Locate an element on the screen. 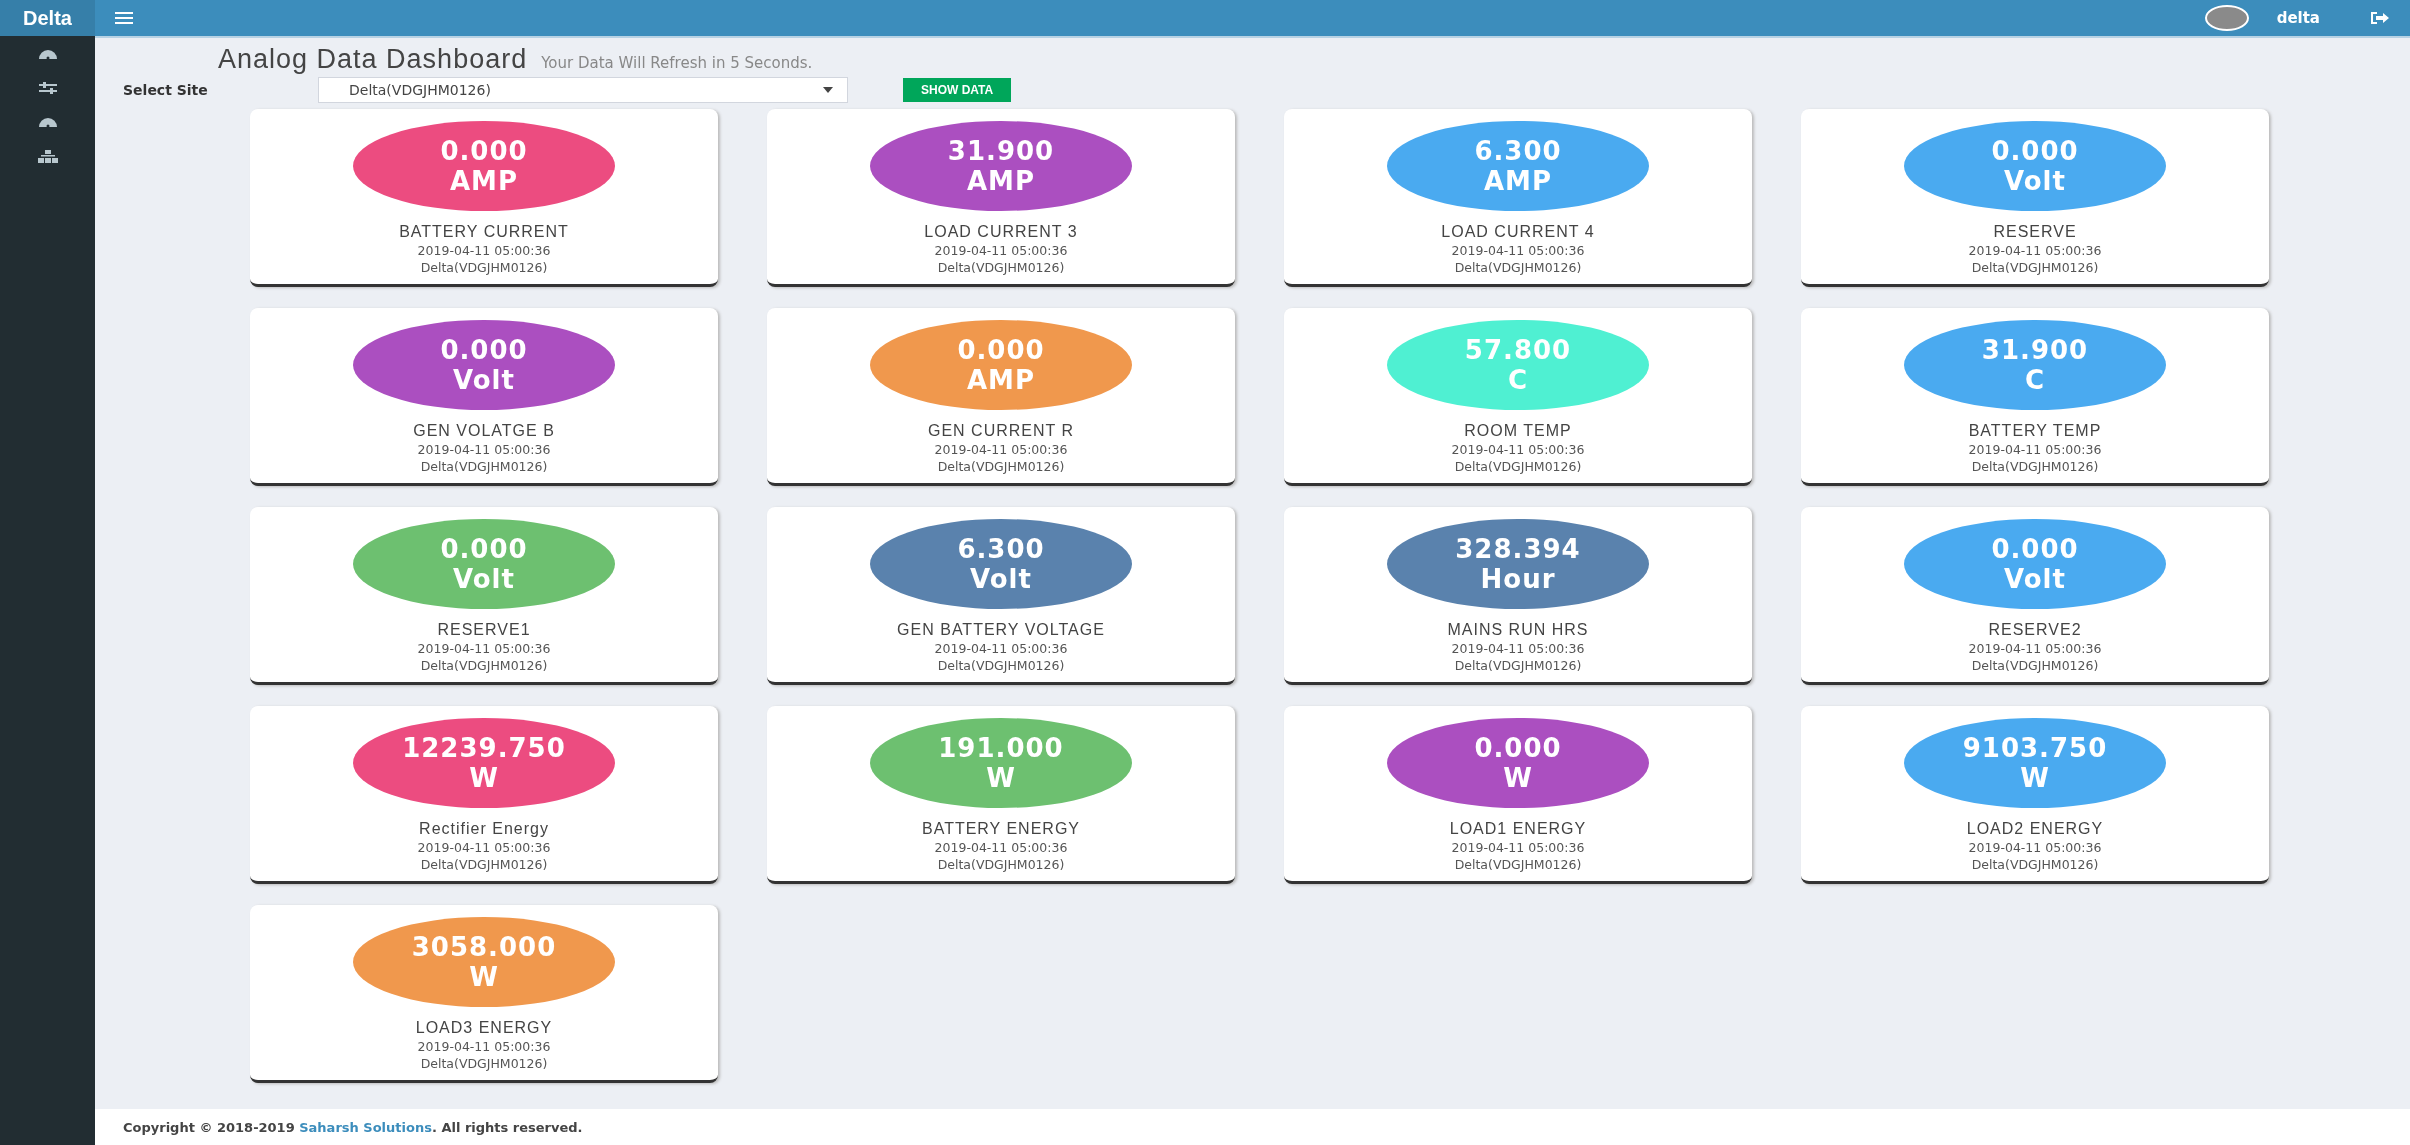 This screenshot has height=1145, width=2410. brand-logo: Delta is located at coordinates (47, 18).